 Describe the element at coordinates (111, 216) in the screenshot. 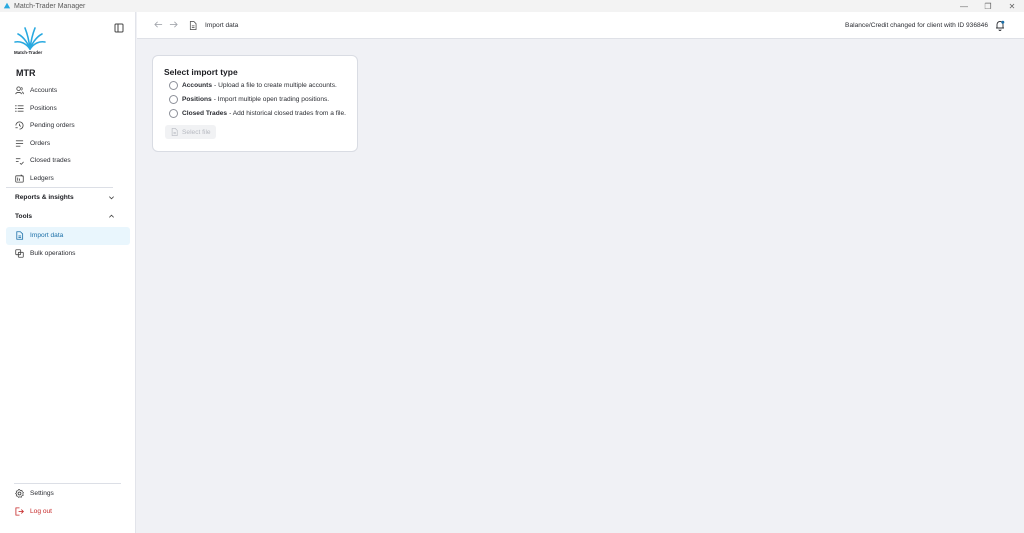

I see `chevron-up-icon` at that location.